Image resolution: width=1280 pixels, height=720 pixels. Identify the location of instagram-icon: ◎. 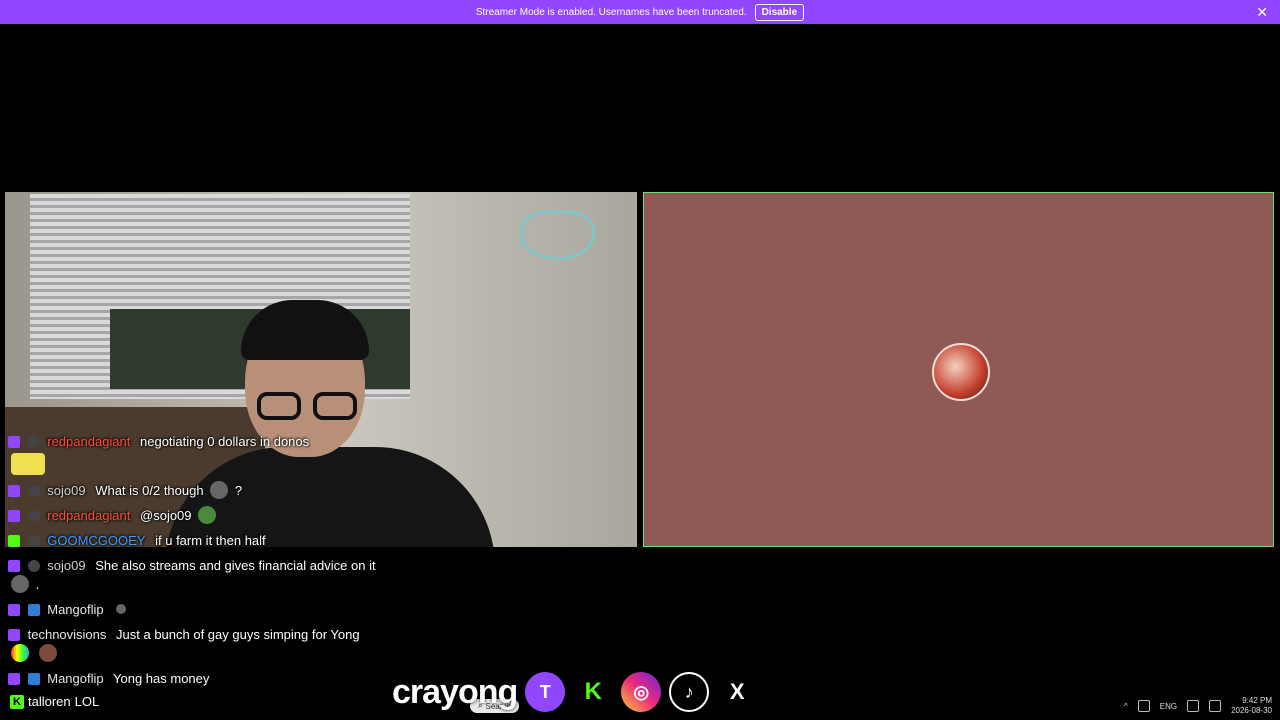
(641, 692).